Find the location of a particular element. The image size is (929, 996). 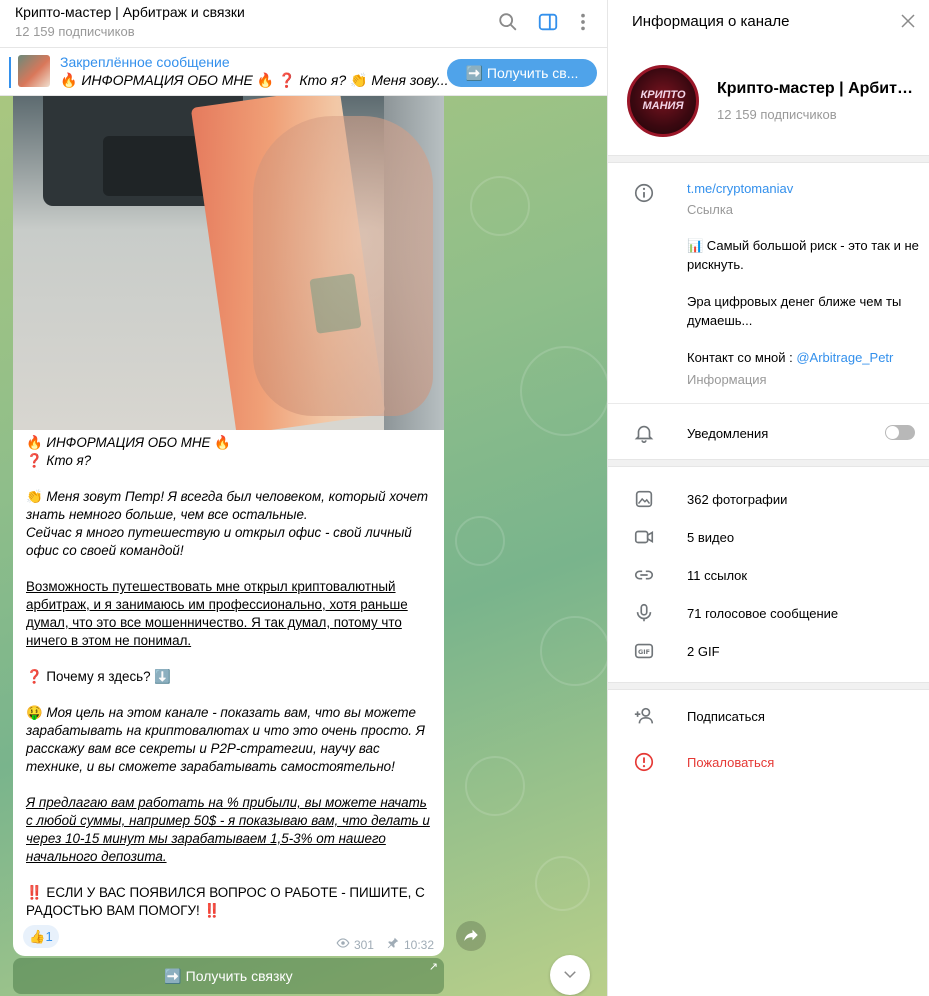

link-icon is located at coordinates (644, 575).